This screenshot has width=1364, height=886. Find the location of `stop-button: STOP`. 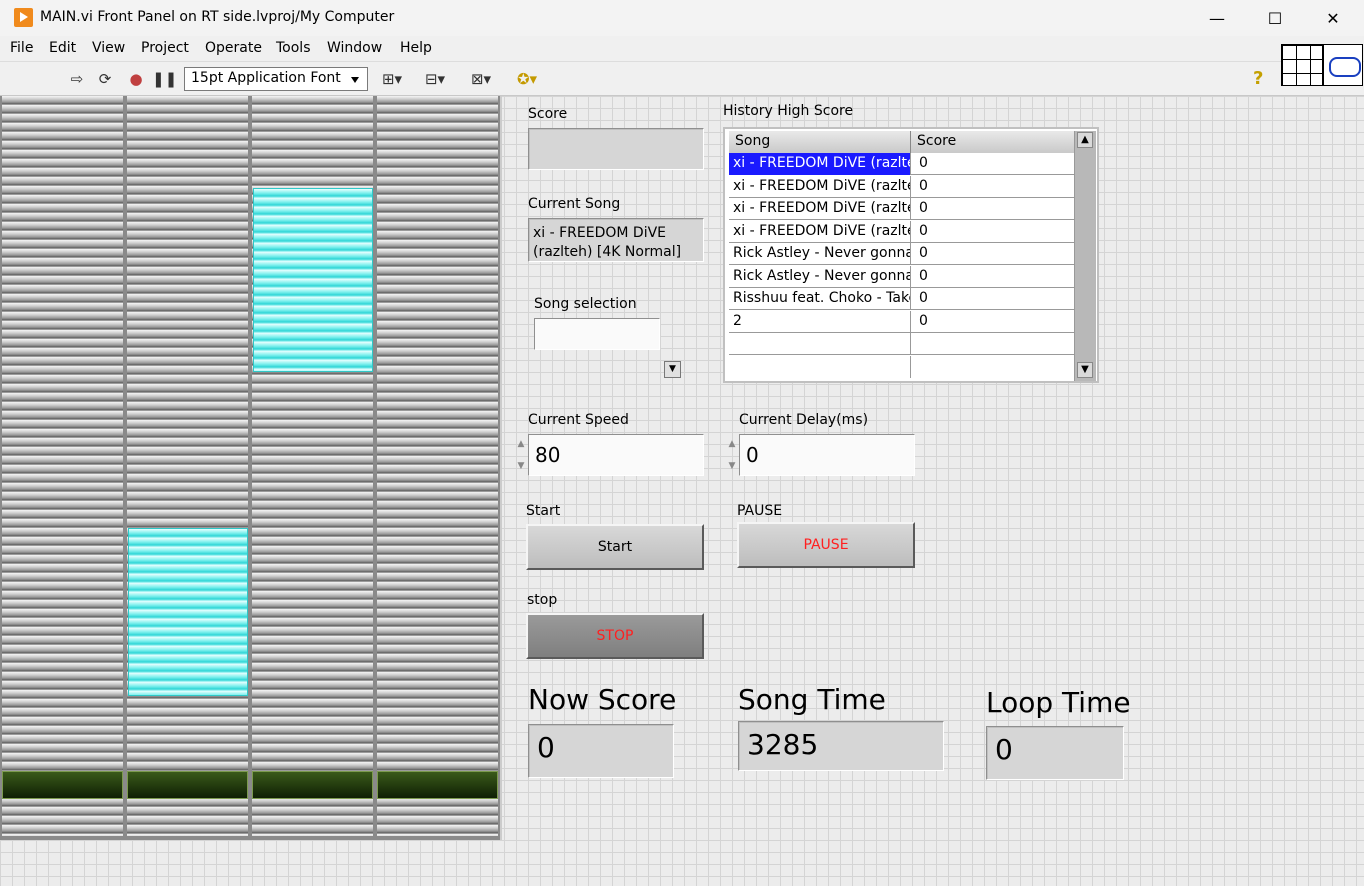

stop-button: STOP is located at coordinates (615, 636).